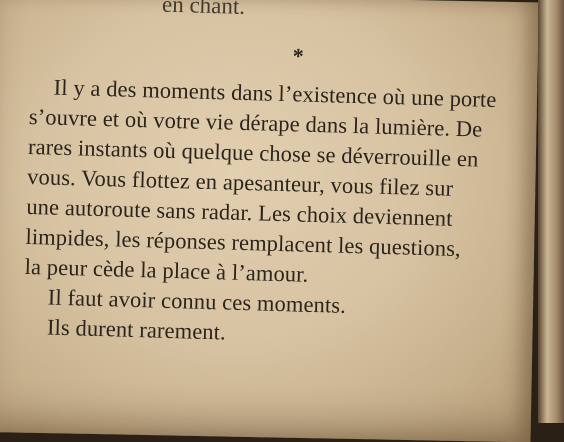 This screenshot has width=564, height=442. I want to click on previous-paragraph-ending: en chant., so click(203, 9).